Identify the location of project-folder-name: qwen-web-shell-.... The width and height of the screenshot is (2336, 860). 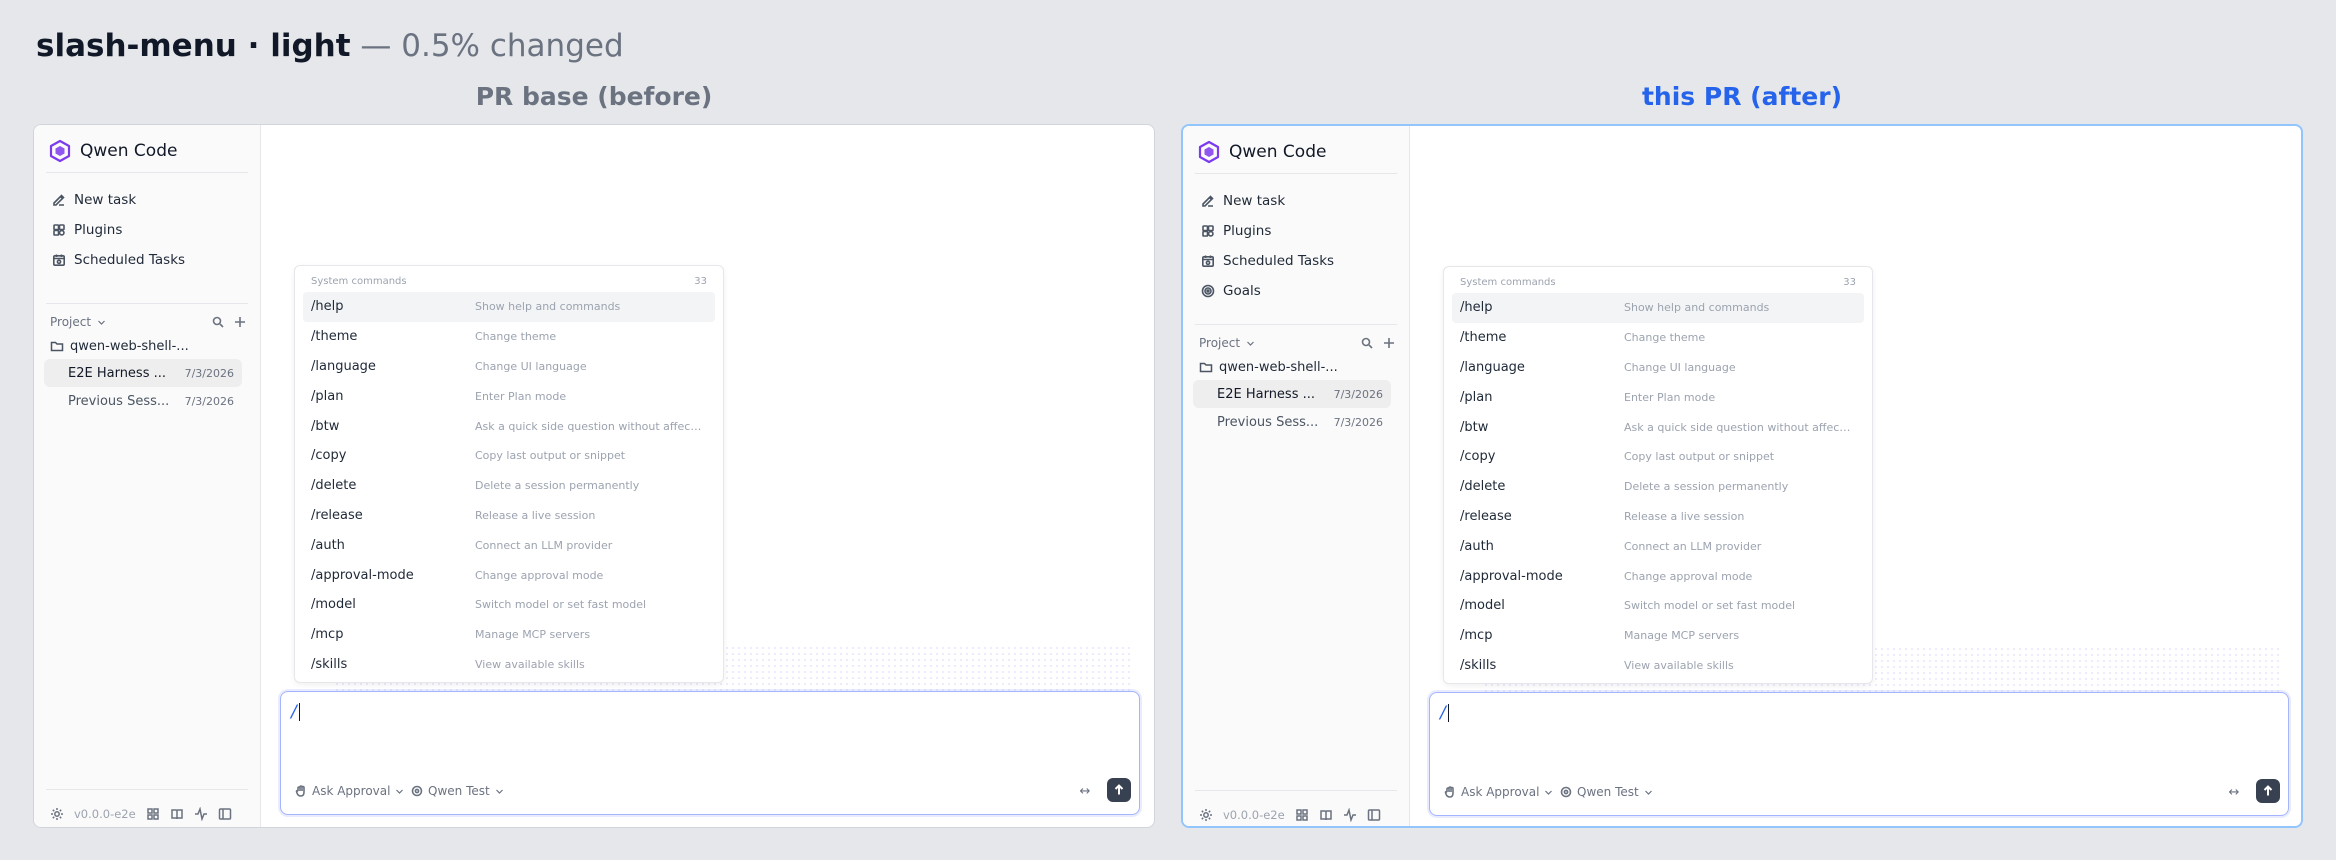
(1278, 367).